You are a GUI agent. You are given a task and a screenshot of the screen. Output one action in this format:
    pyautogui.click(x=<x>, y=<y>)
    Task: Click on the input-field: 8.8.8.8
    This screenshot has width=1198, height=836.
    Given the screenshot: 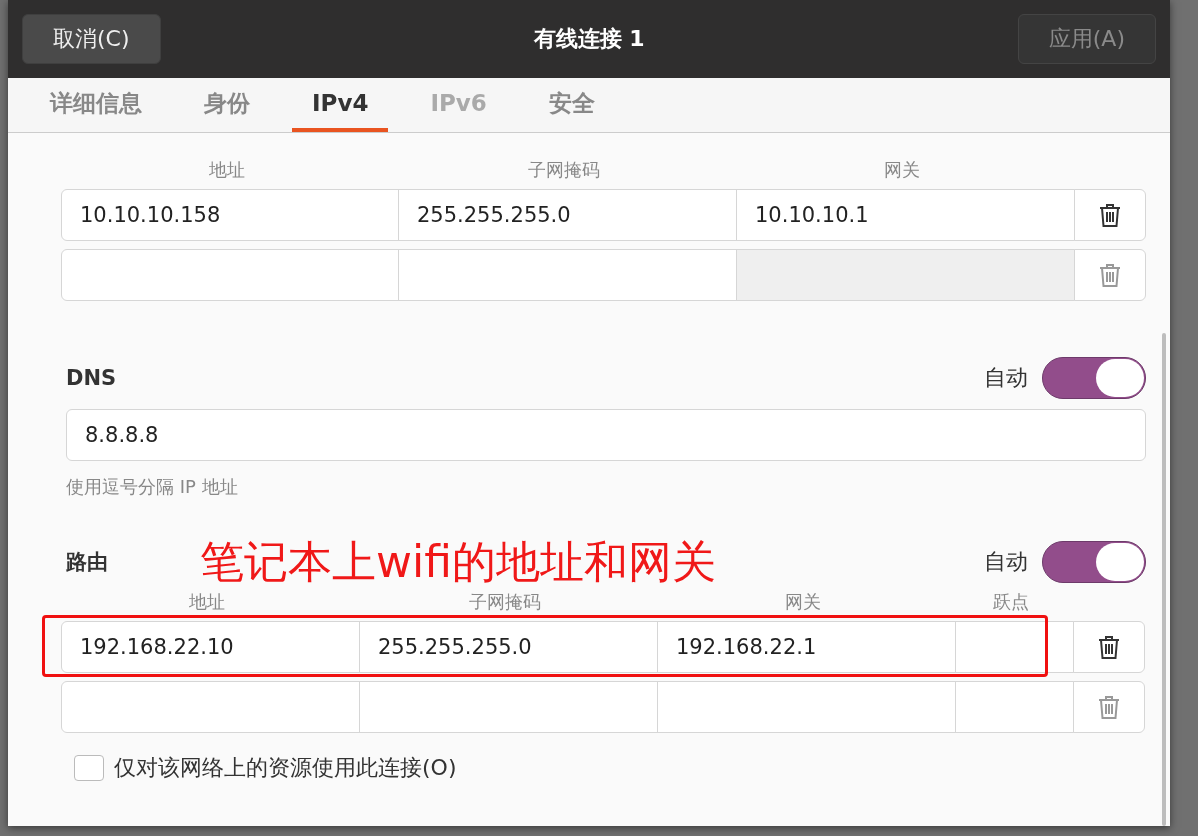 What is the action you would take?
    pyautogui.click(x=606, y=435)
    